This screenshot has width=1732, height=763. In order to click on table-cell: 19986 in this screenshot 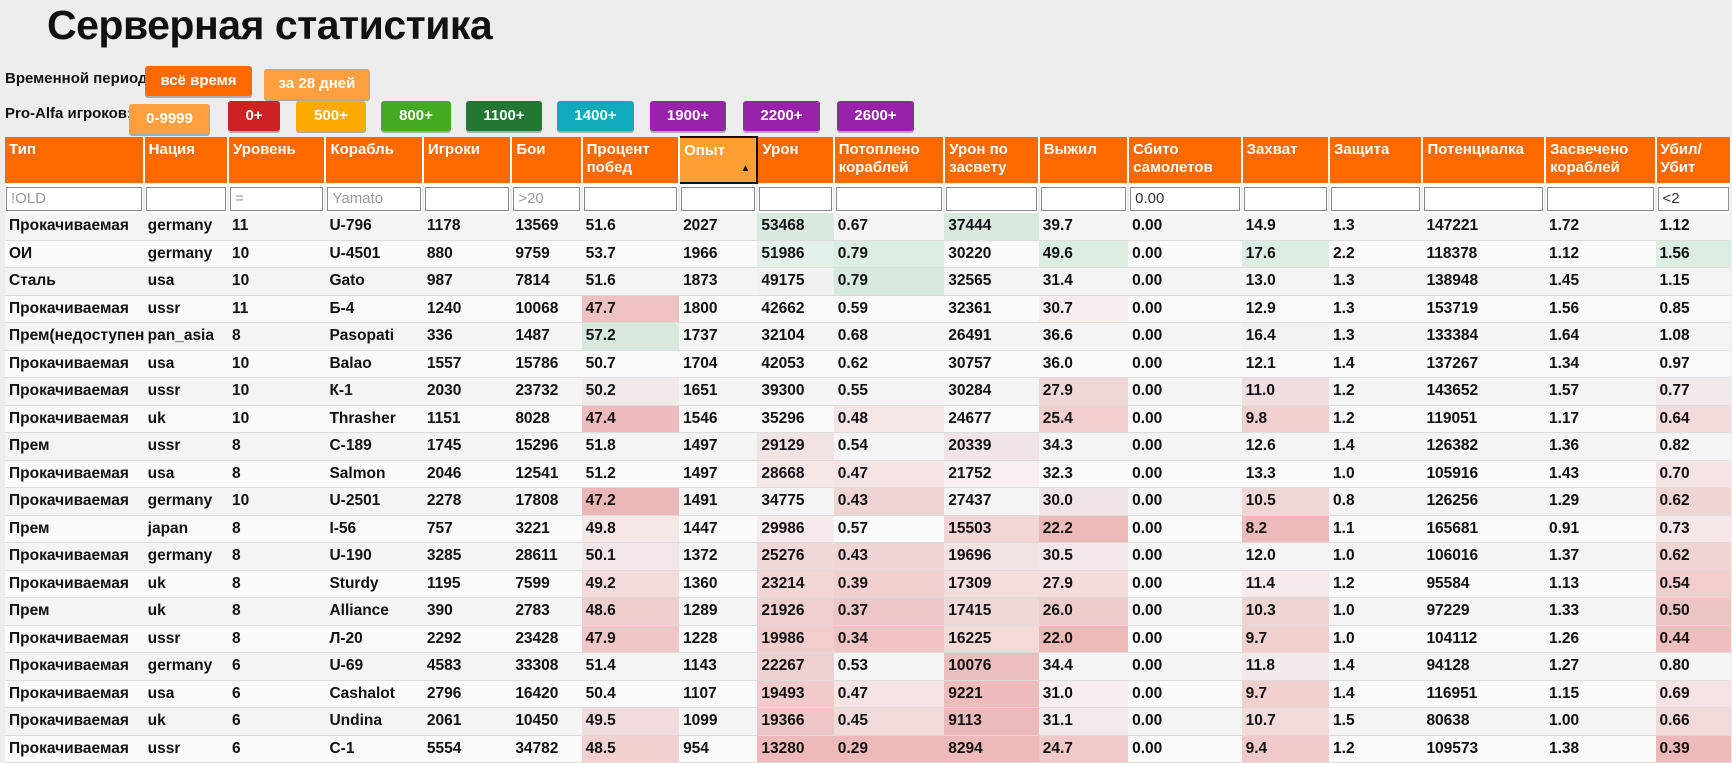, I will do `click(795, 639)`.